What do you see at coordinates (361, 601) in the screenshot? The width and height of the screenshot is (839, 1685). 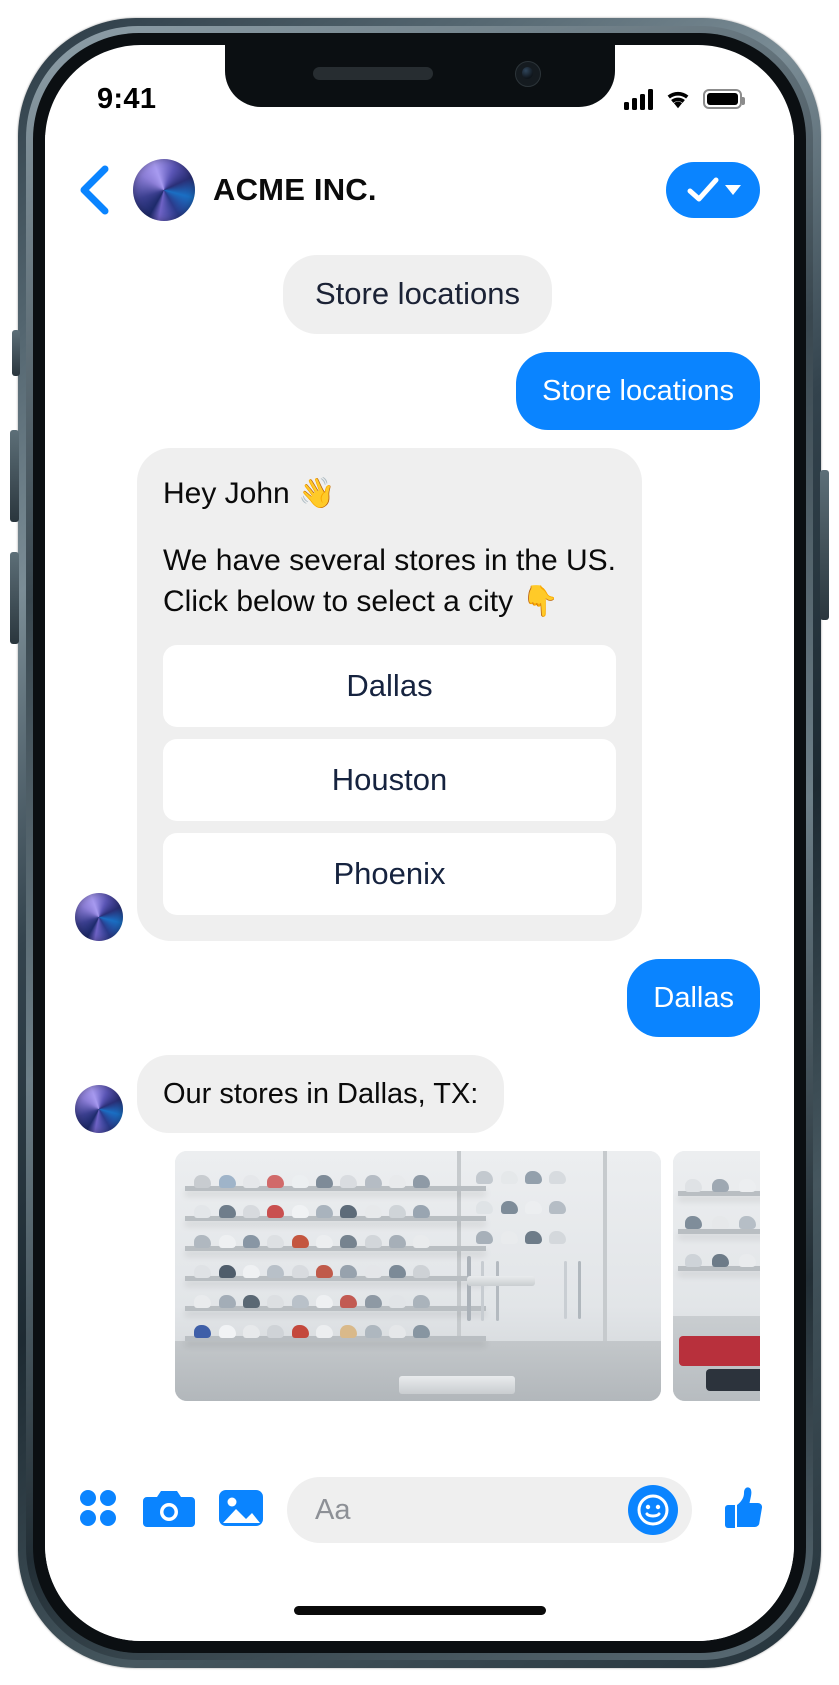 I see `card-body-line-2: Click below to select a city 👇` at bounding box center [361, 601].